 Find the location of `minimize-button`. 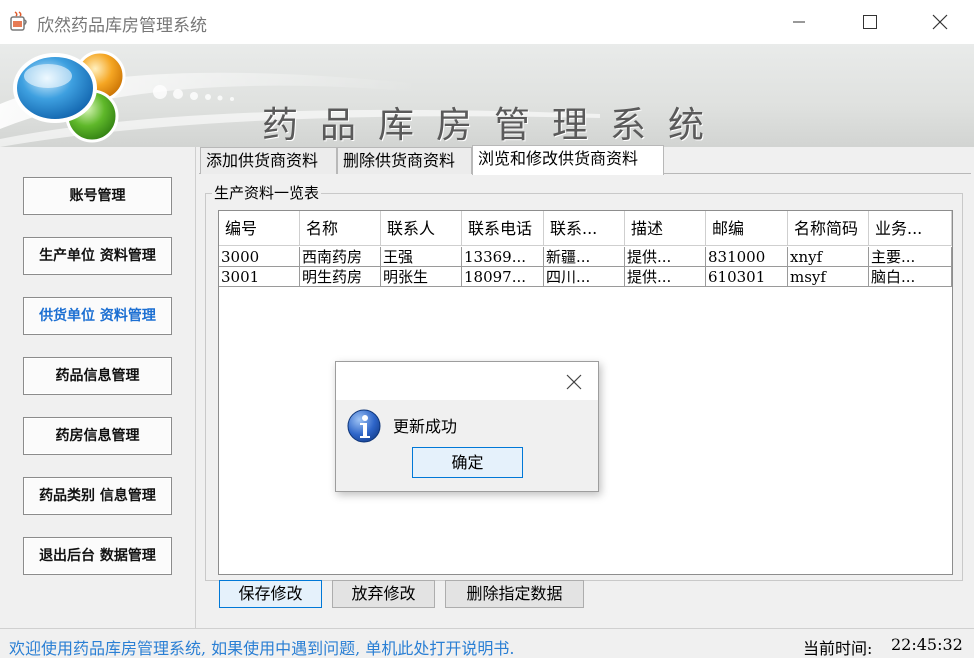

minimize-button is located at coordinates (799, 22).